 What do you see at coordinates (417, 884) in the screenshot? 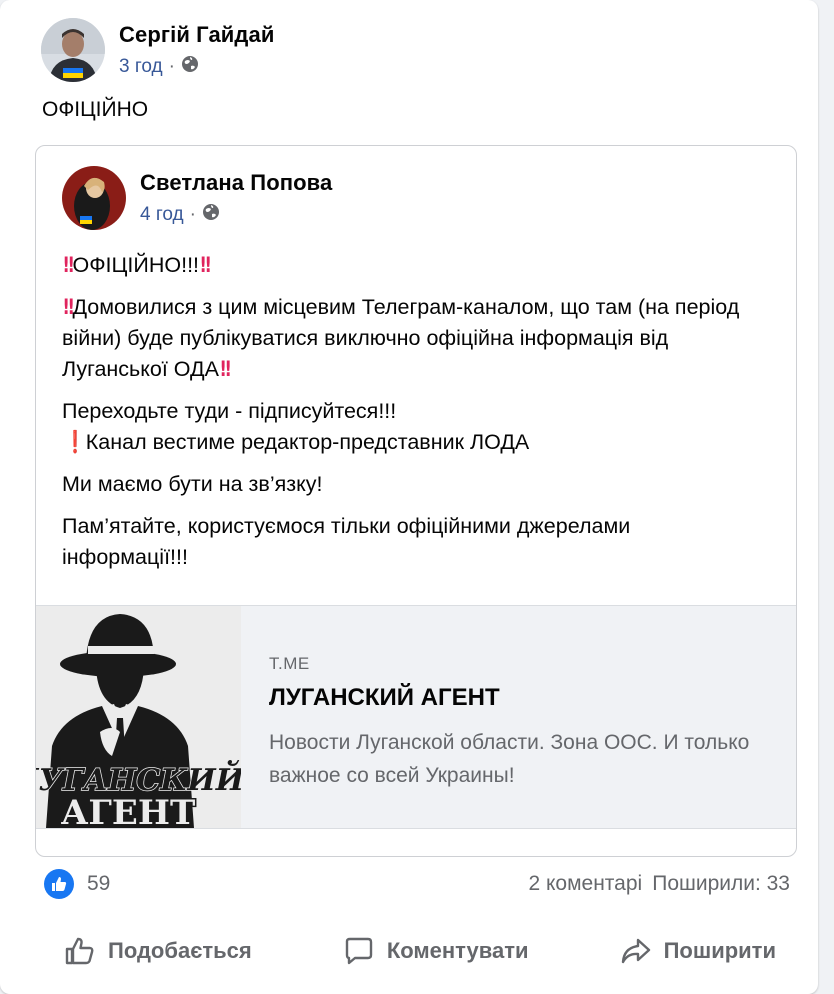
I see `post-stats: 59 2 коментарі Поширили: 33` at bounding box center [417, 884].